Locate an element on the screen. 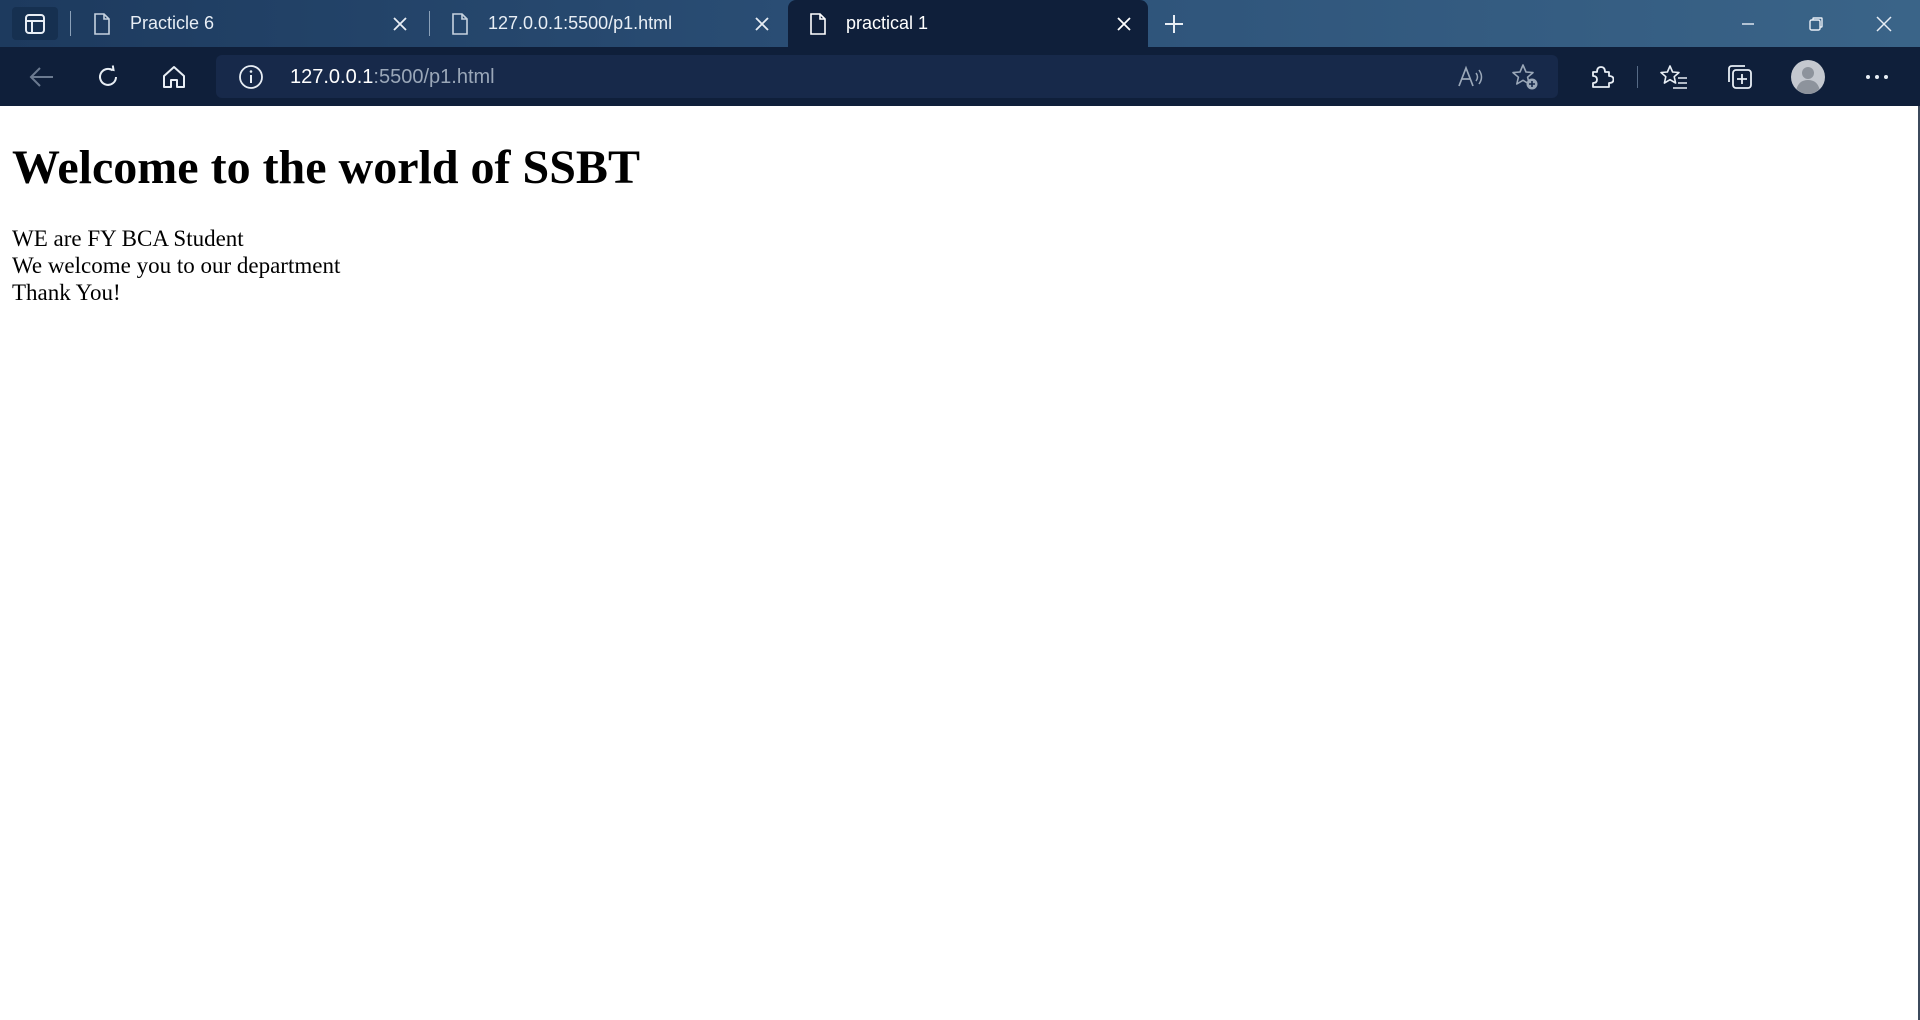 This screenshot has height=1020, width=1920. tab-title: practical 1 is located at coordinates (887, 23).